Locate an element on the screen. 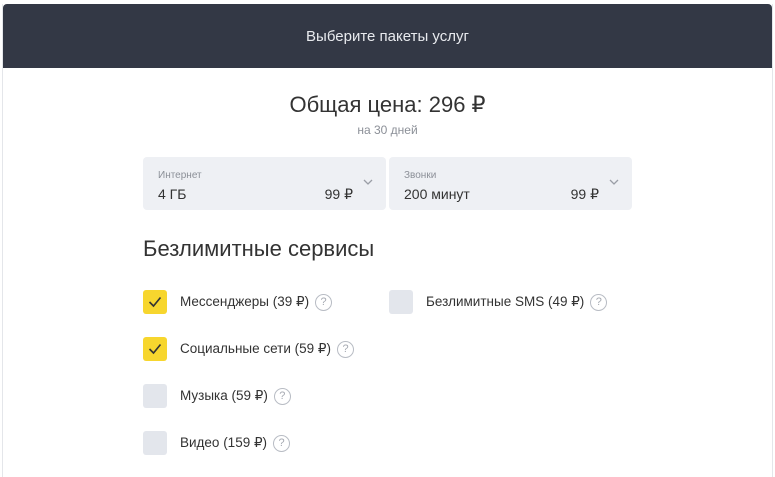 This screenshot has width=775, height=477. internet-label: Интернет is located at coordinates (180, 175).